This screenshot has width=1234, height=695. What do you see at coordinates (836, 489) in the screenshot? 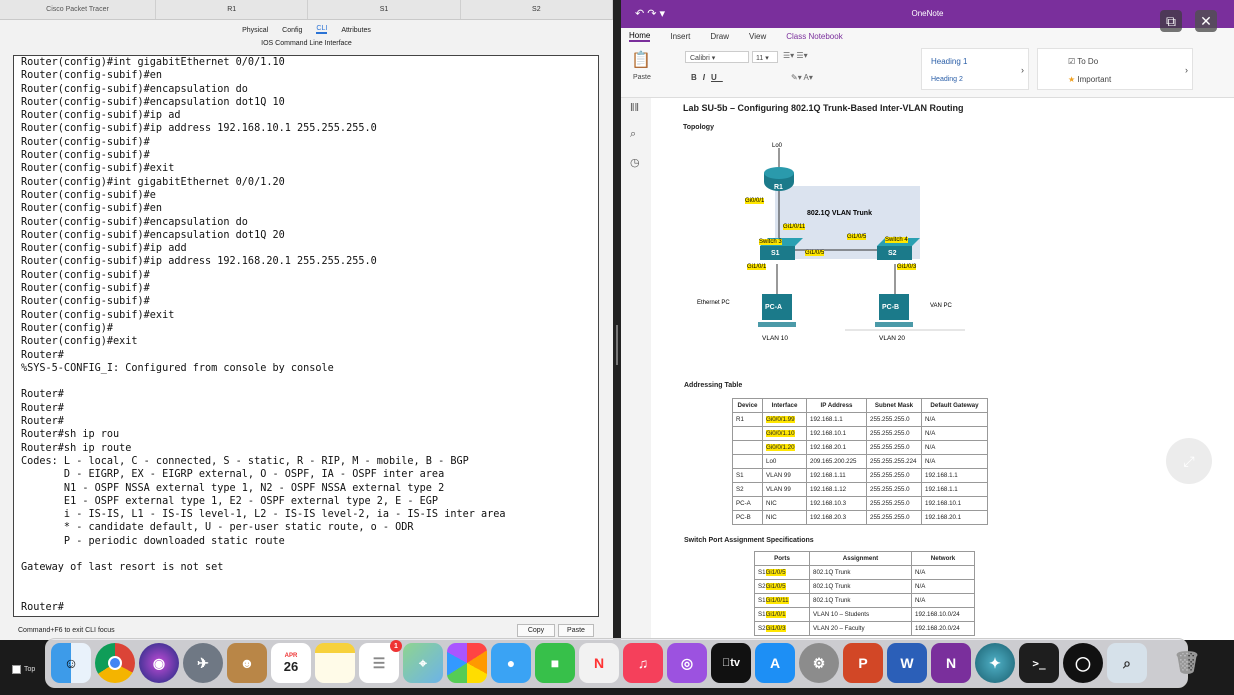
I see `table-cell: 192.168.1.12` at bounding box center [836, 489].